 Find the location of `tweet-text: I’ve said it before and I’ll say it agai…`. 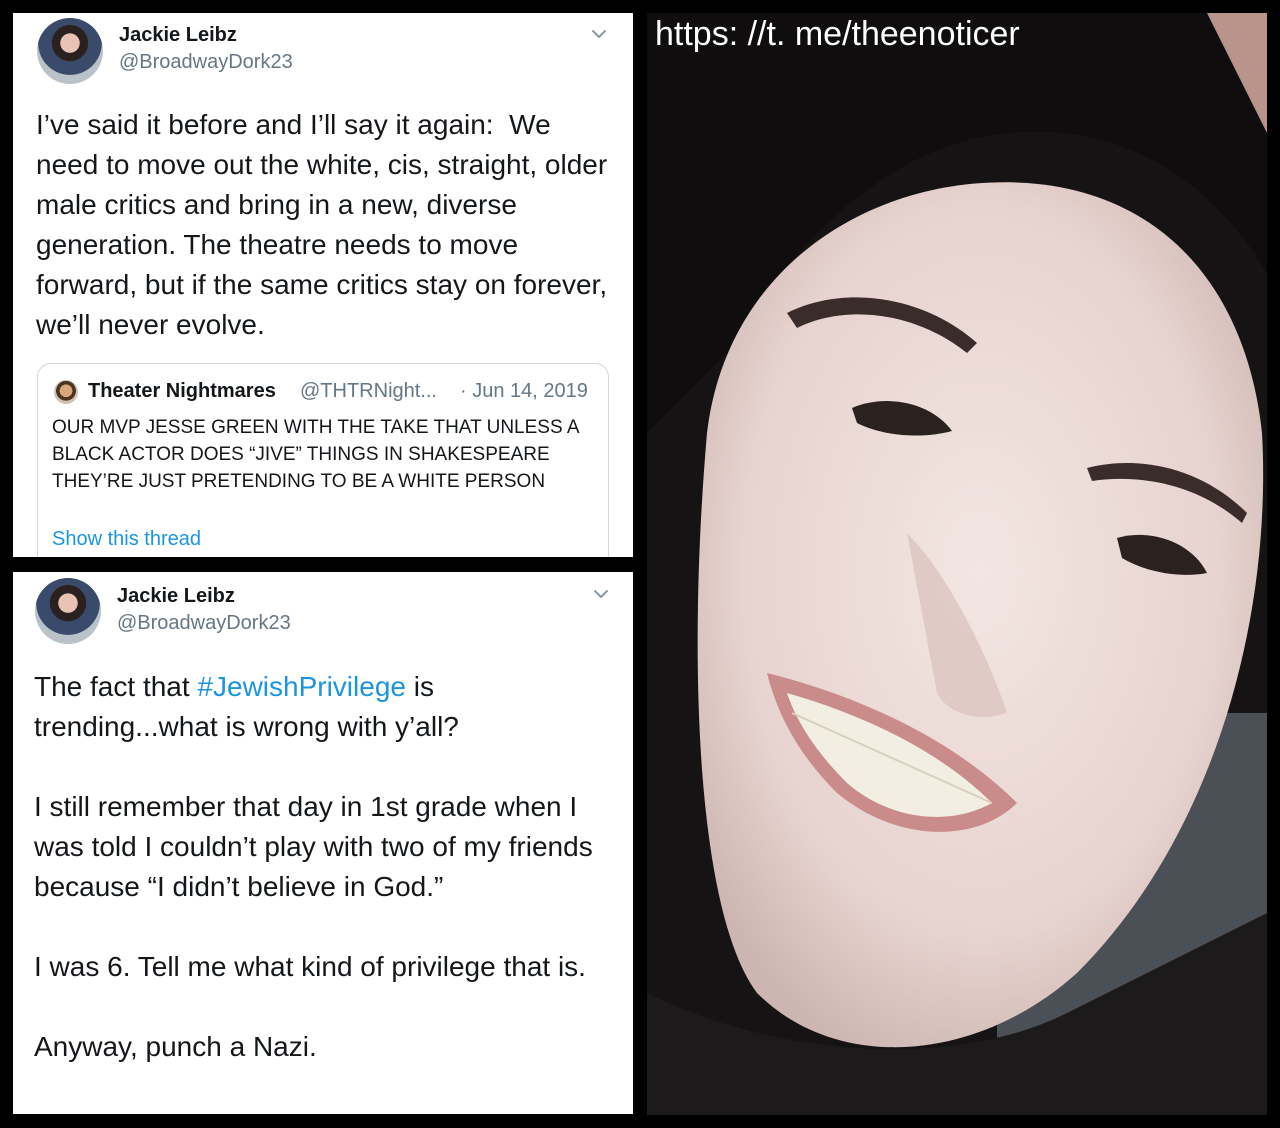

tweet-text: I’ve said it before and I’ll say it agai… is located at coordinates (325, 224).